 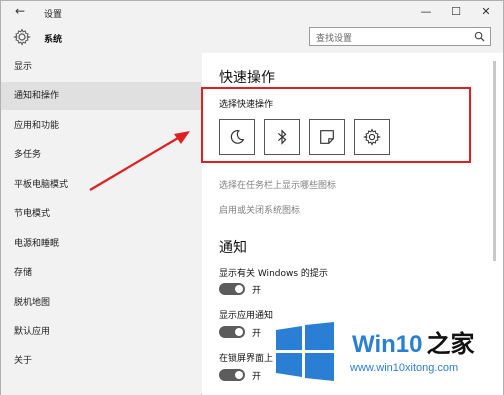 What do you see at coordinates (232, 332) in the screenshot?
I see `toggle-app-notifications` at bounding box center [232, 332].